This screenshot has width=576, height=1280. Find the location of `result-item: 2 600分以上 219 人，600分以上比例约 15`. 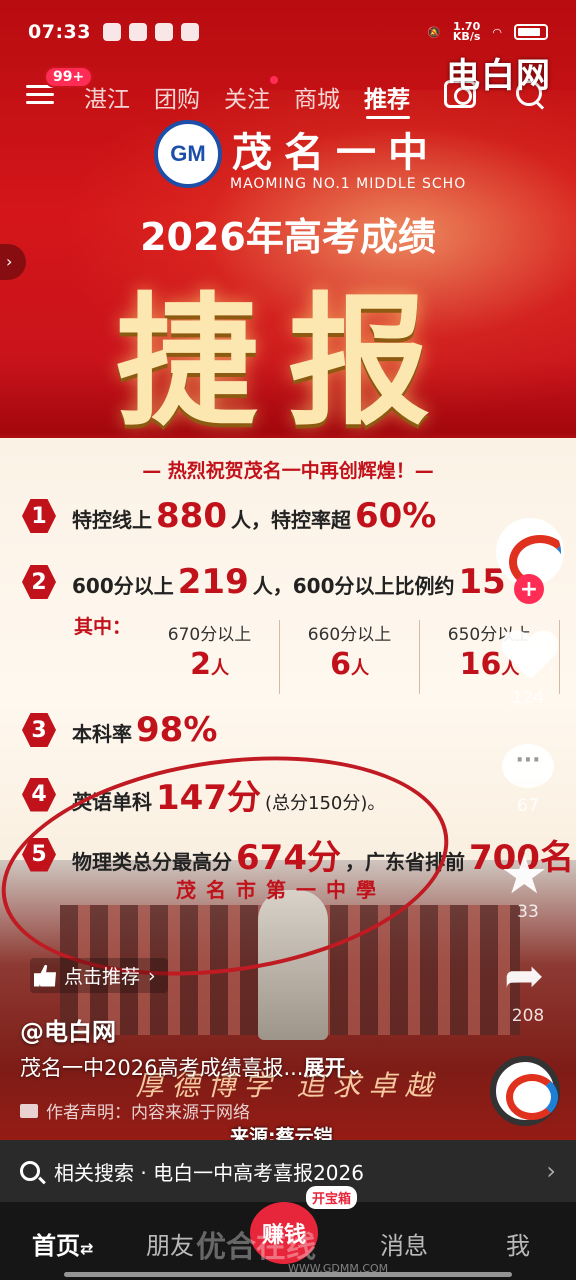

result-item: 2 600分以上 219 人，600分以上比例约 15 is located at coordinates (266, 582).